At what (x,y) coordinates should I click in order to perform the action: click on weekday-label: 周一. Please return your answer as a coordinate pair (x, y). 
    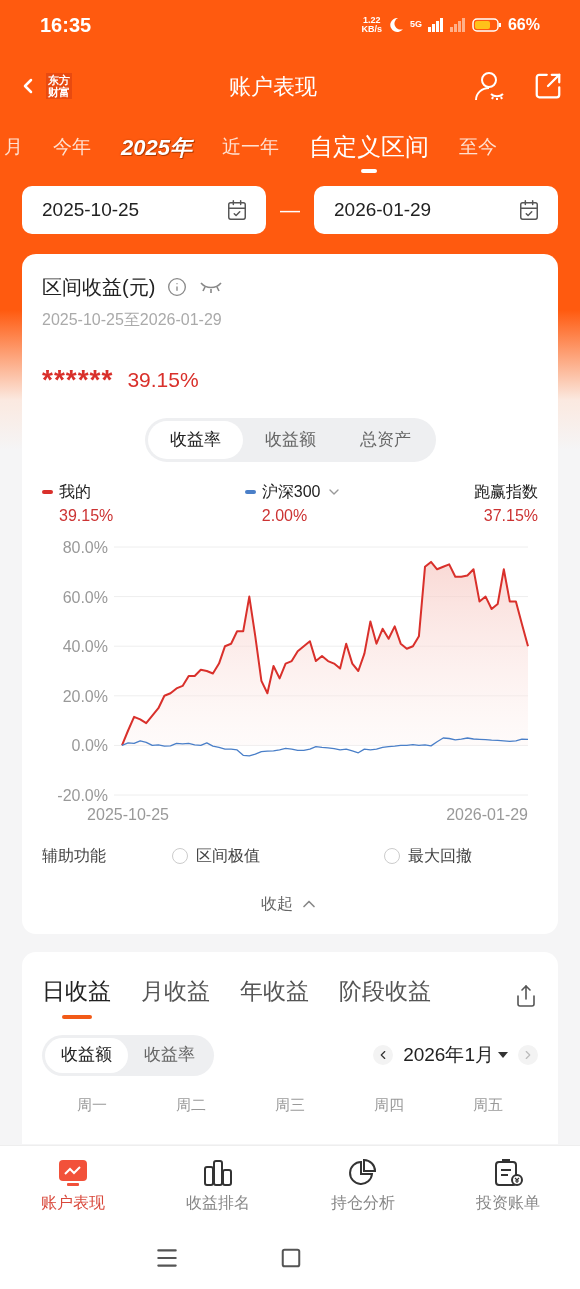
    Looking at the image, I should click on (91, 1104).